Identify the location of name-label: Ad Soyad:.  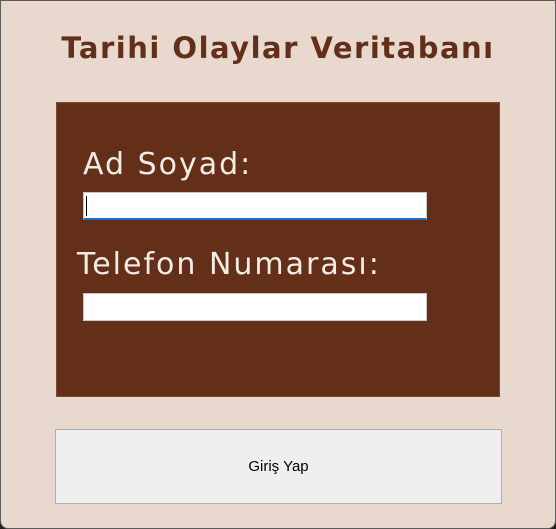
(168, 164).